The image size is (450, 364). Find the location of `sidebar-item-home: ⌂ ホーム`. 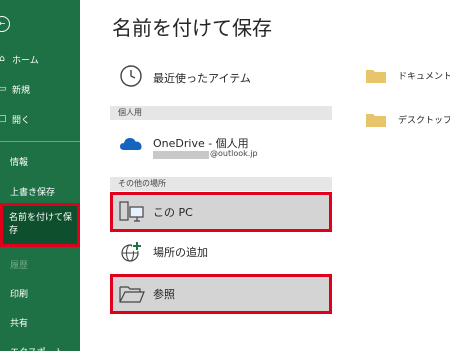

sidebar-item-home: ⌂ ホーム is located at coordinates (40, 59).